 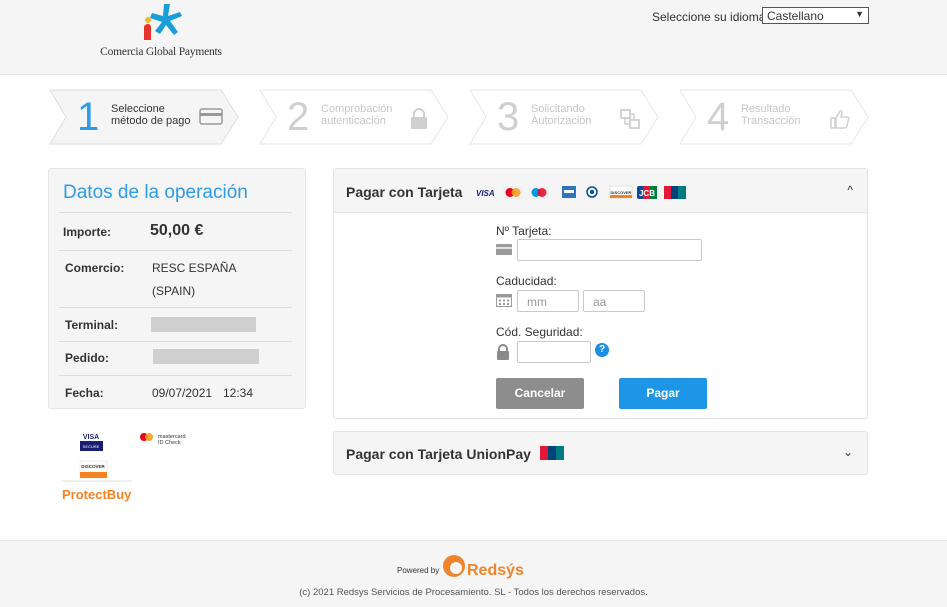 I want to click on redsys-brand: Redsýs, so click(x=495, y=570).